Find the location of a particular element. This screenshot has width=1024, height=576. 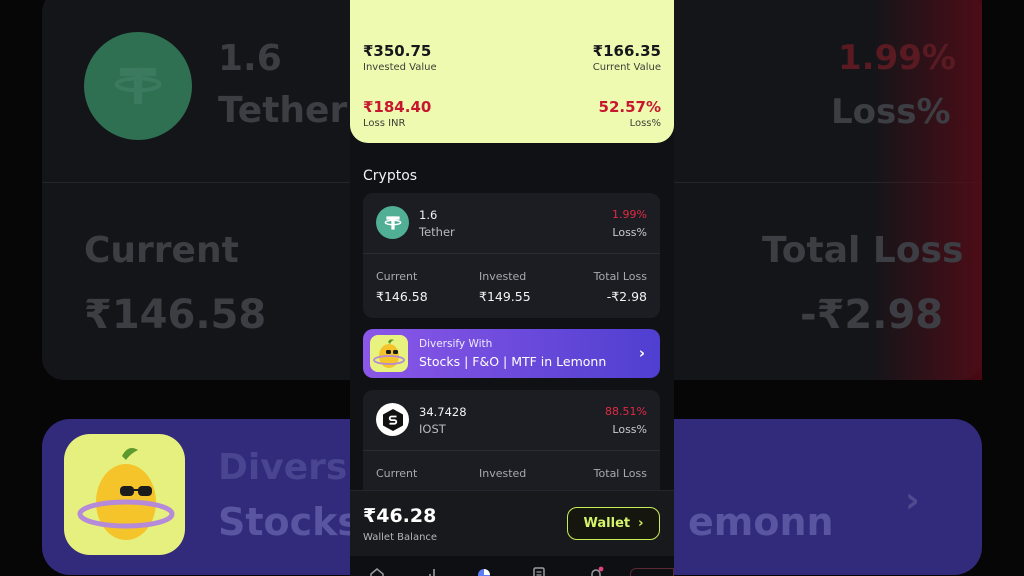

bg-tether-icon is located at coordinates (138, 86).